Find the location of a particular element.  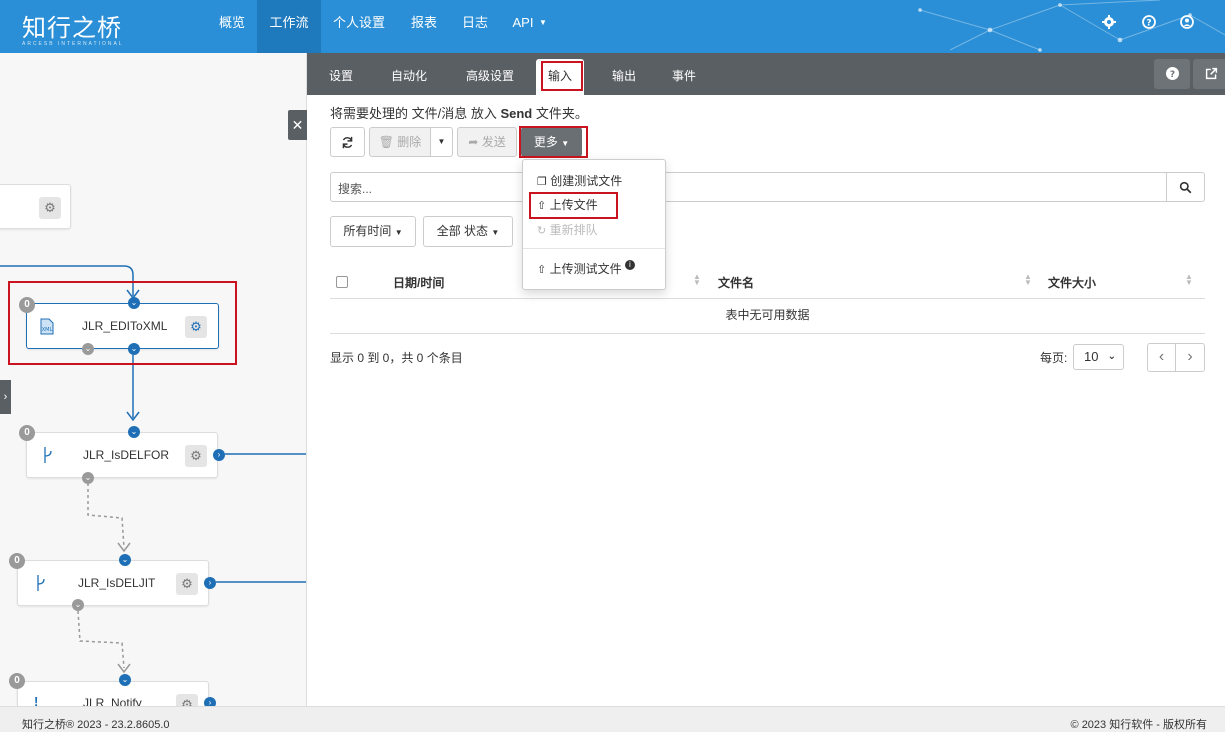

trash-icon: 🗑 is located at coordinates (386, 142).